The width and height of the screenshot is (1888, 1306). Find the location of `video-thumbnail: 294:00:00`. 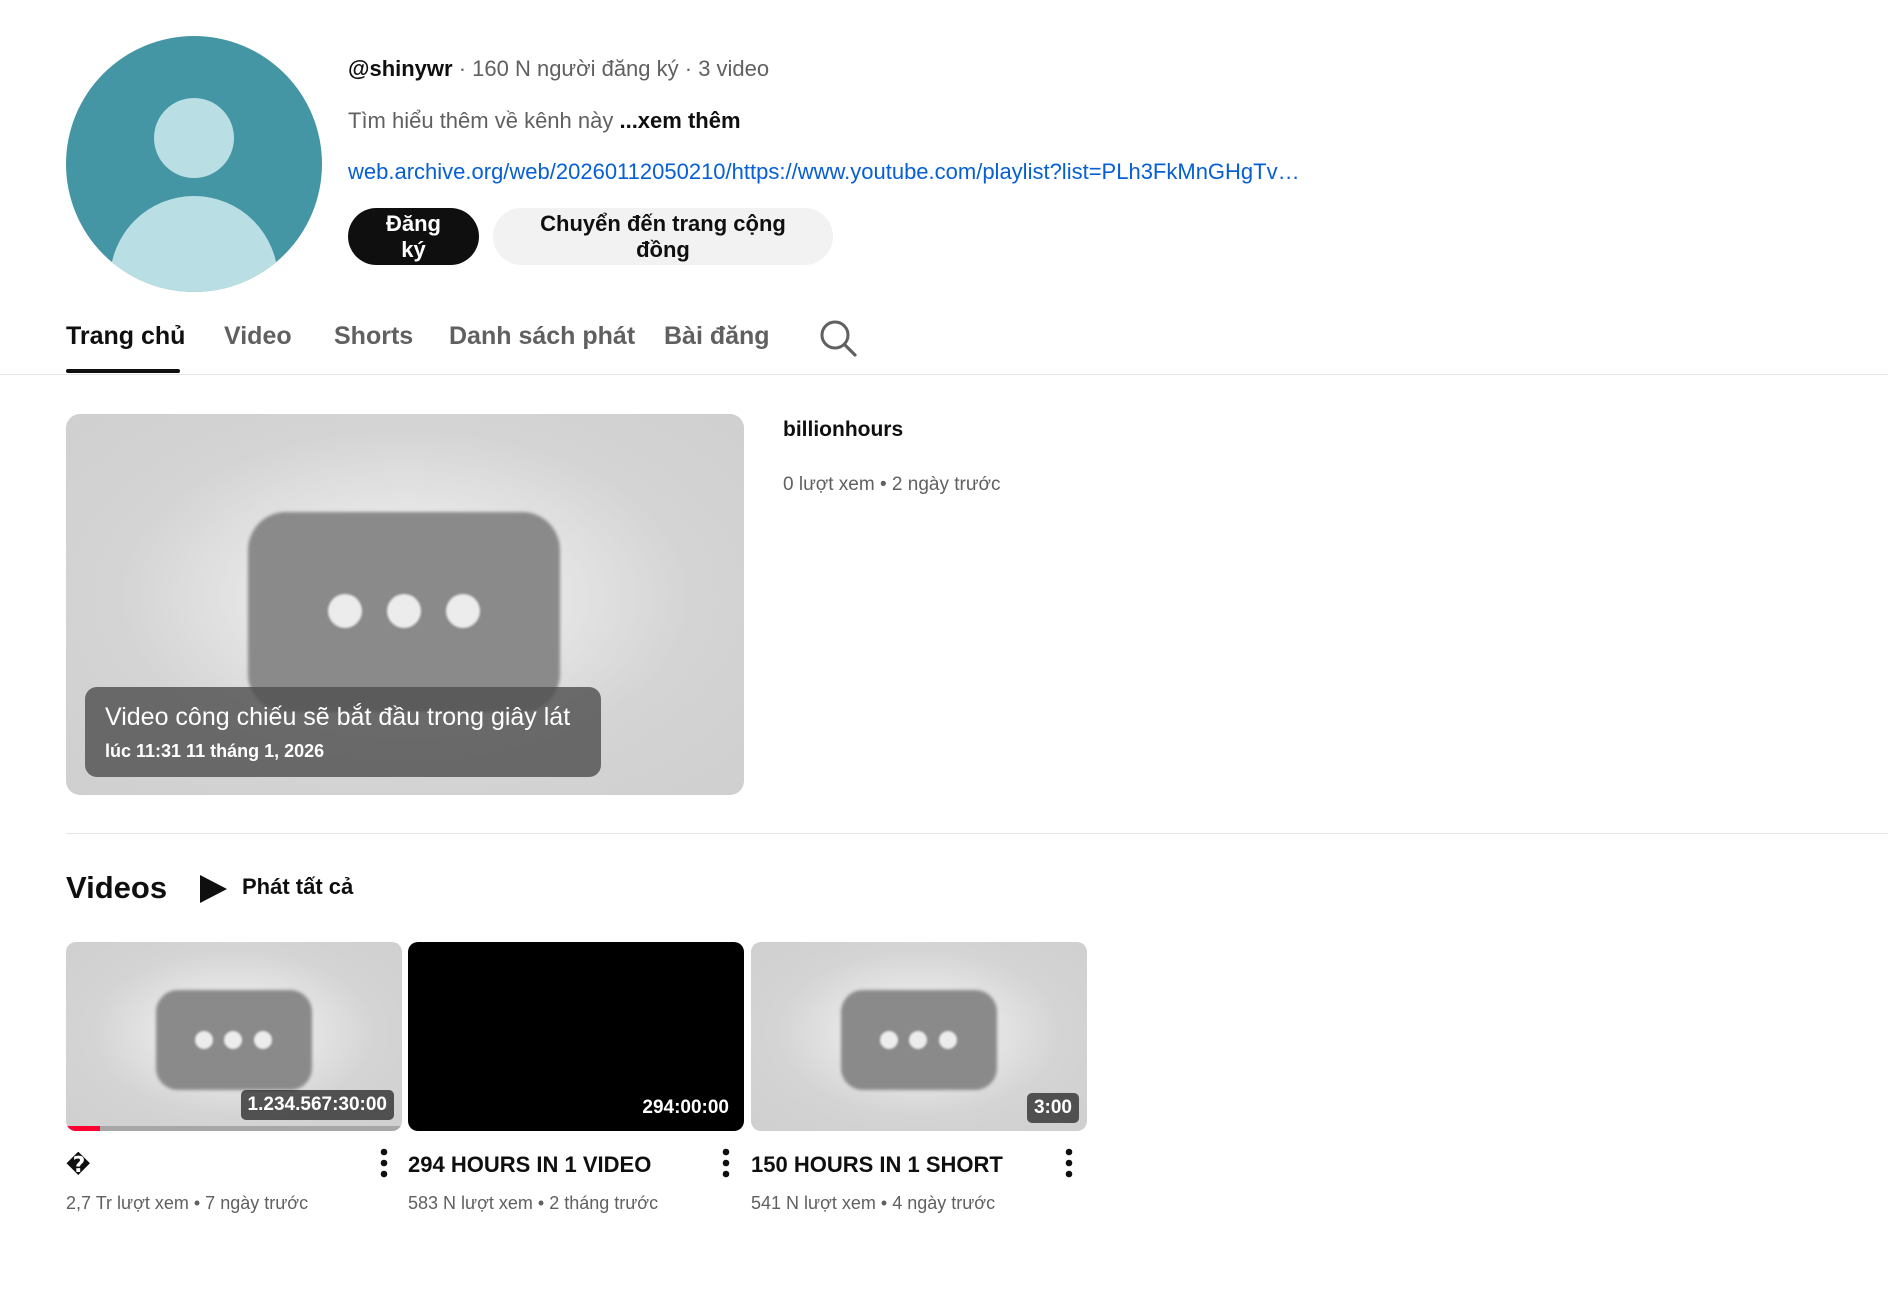

video-thumbnail: 294:00:00 is located at coordinates (576, 1036).